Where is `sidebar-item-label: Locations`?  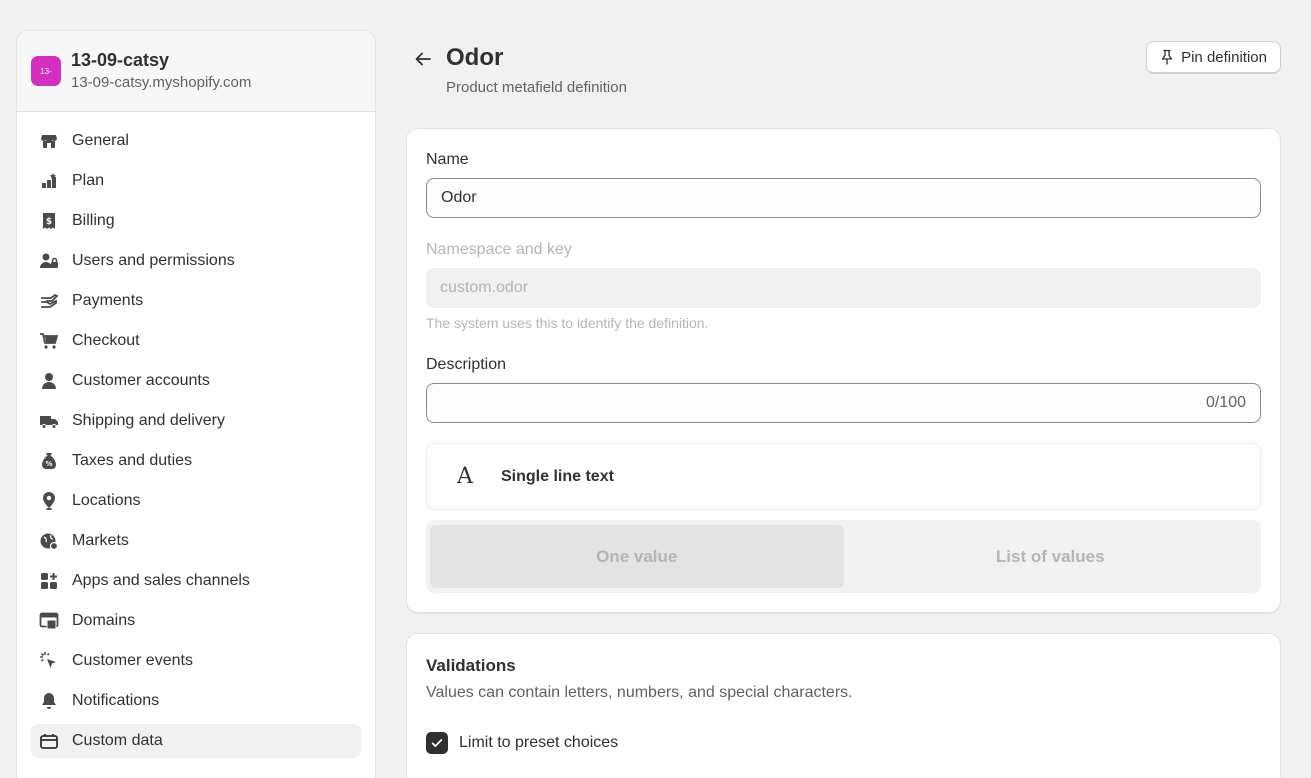
sidebar-item-label: Locations is located at coordinates (106, 500).